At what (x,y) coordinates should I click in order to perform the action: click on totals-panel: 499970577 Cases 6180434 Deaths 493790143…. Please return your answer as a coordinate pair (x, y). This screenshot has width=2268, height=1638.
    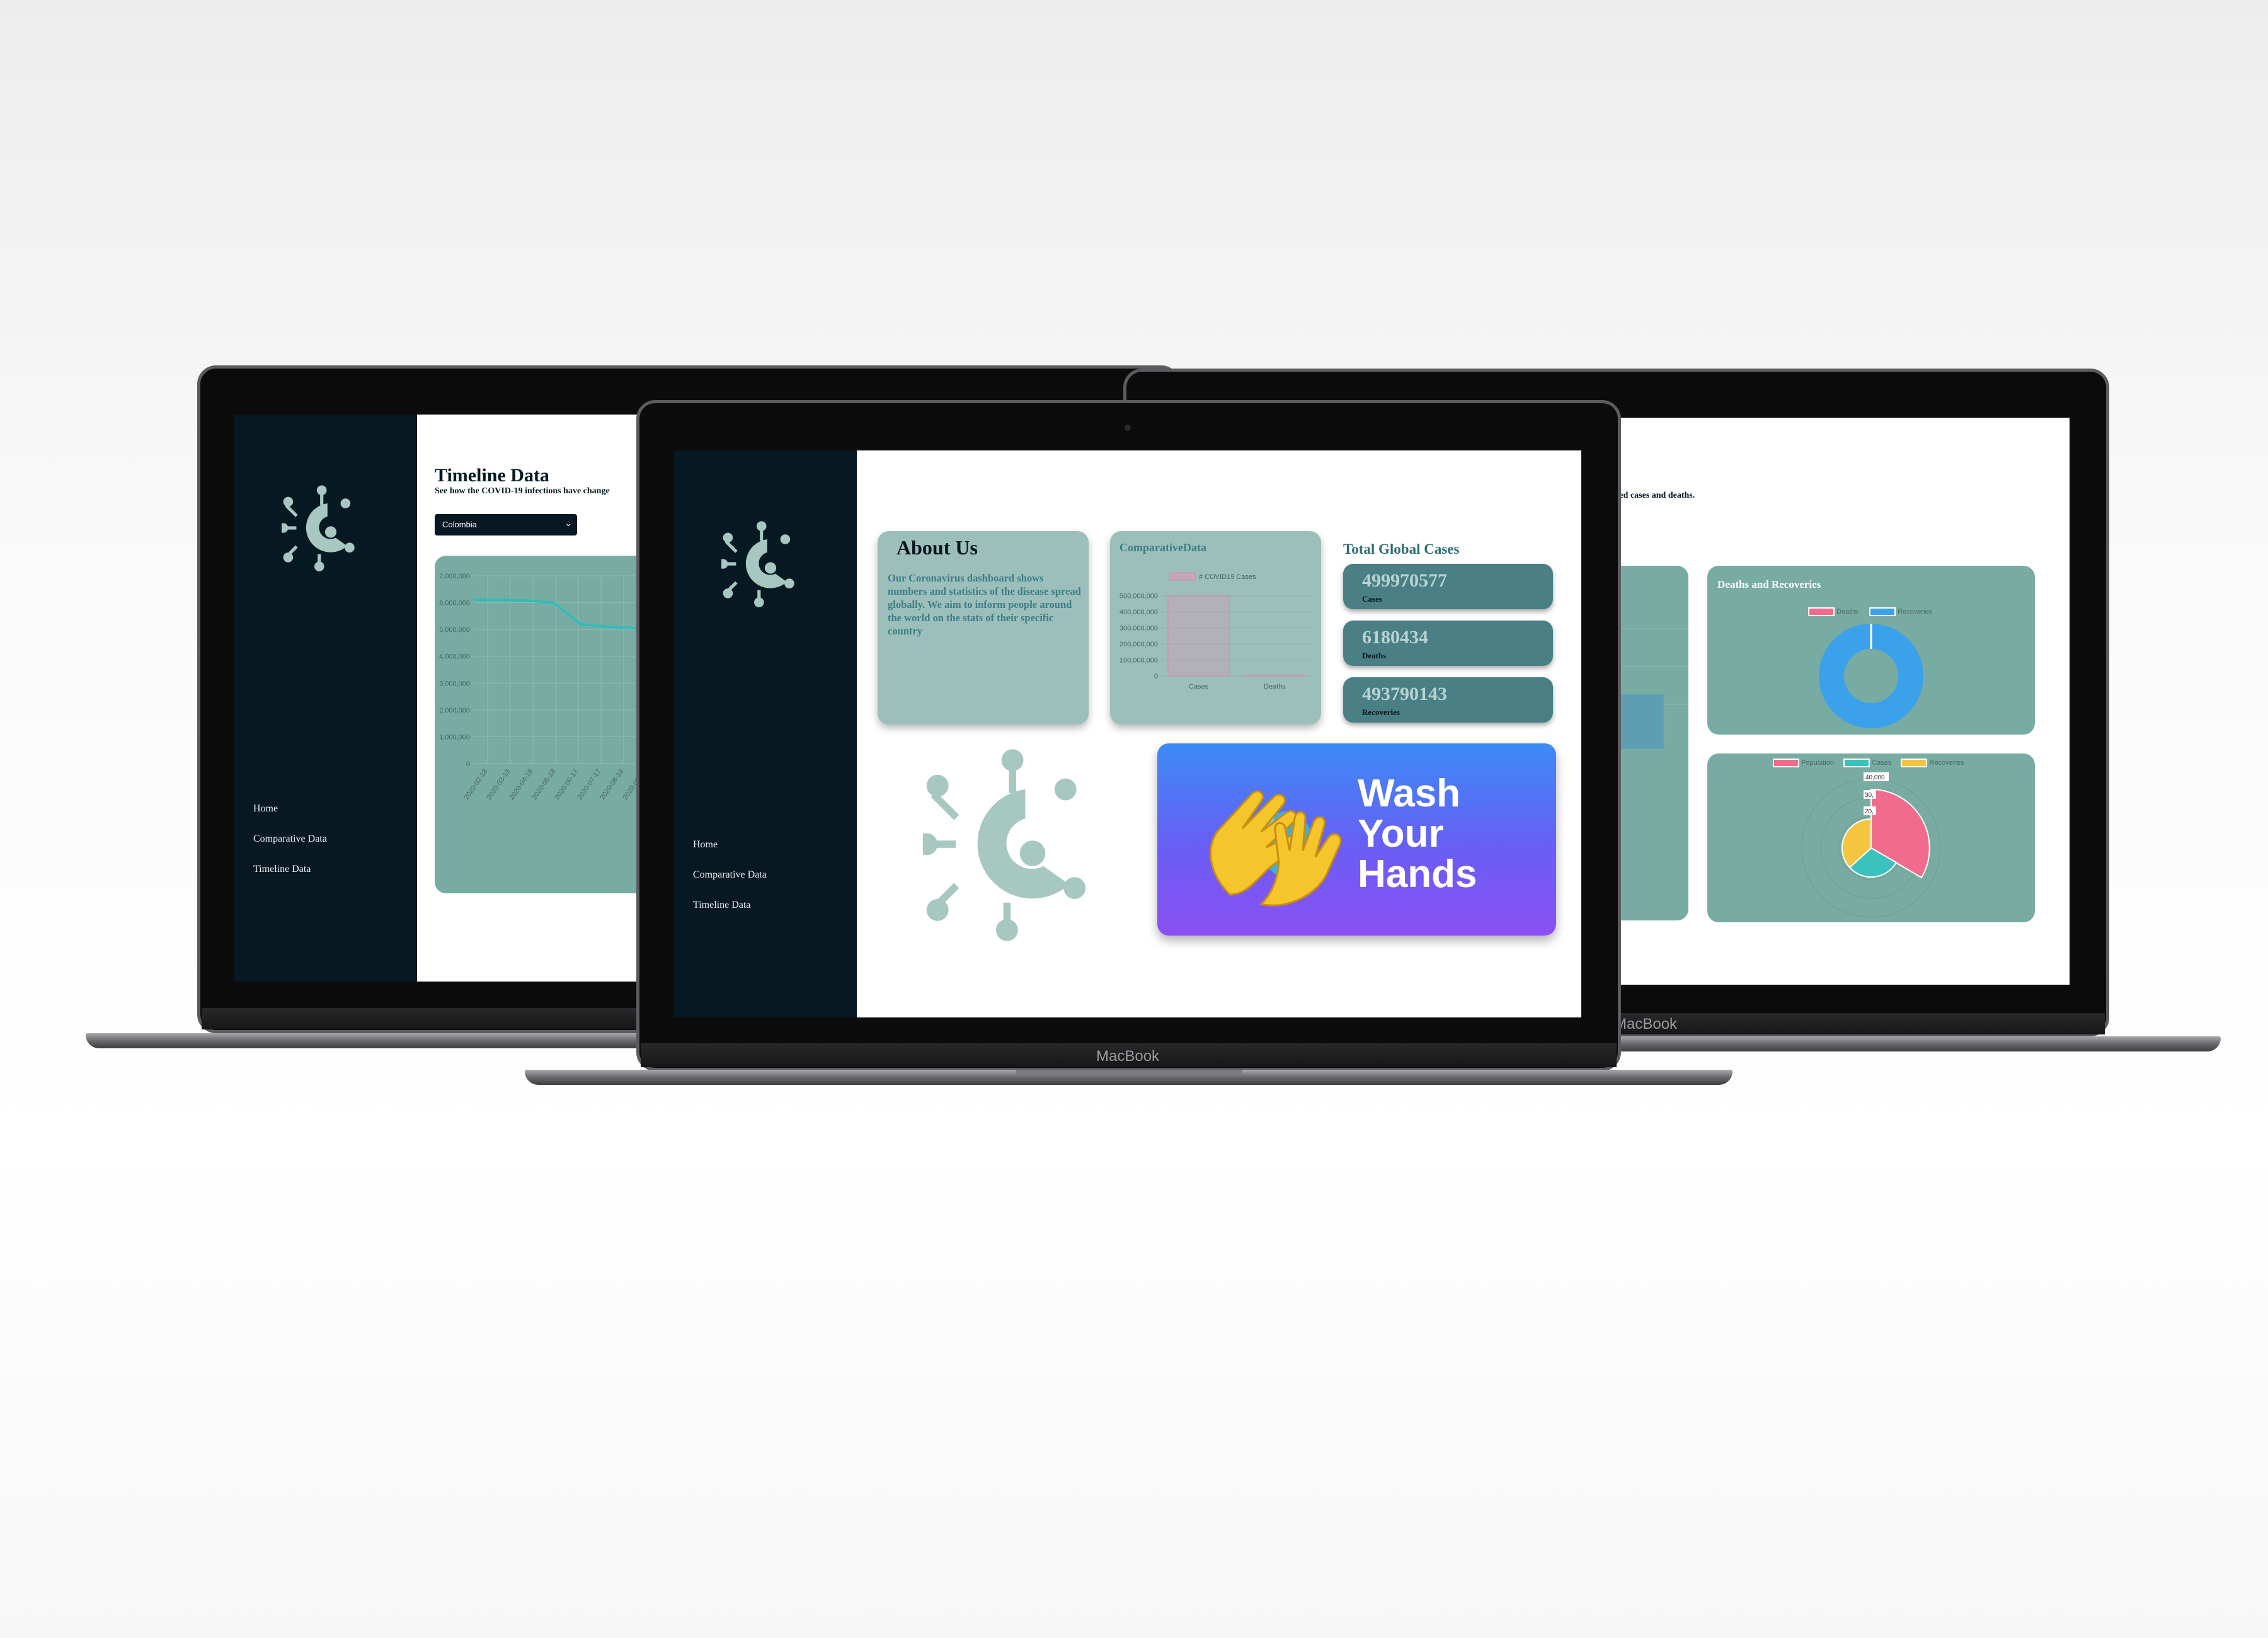
    Looking at the image, I should click on (1448, 643).